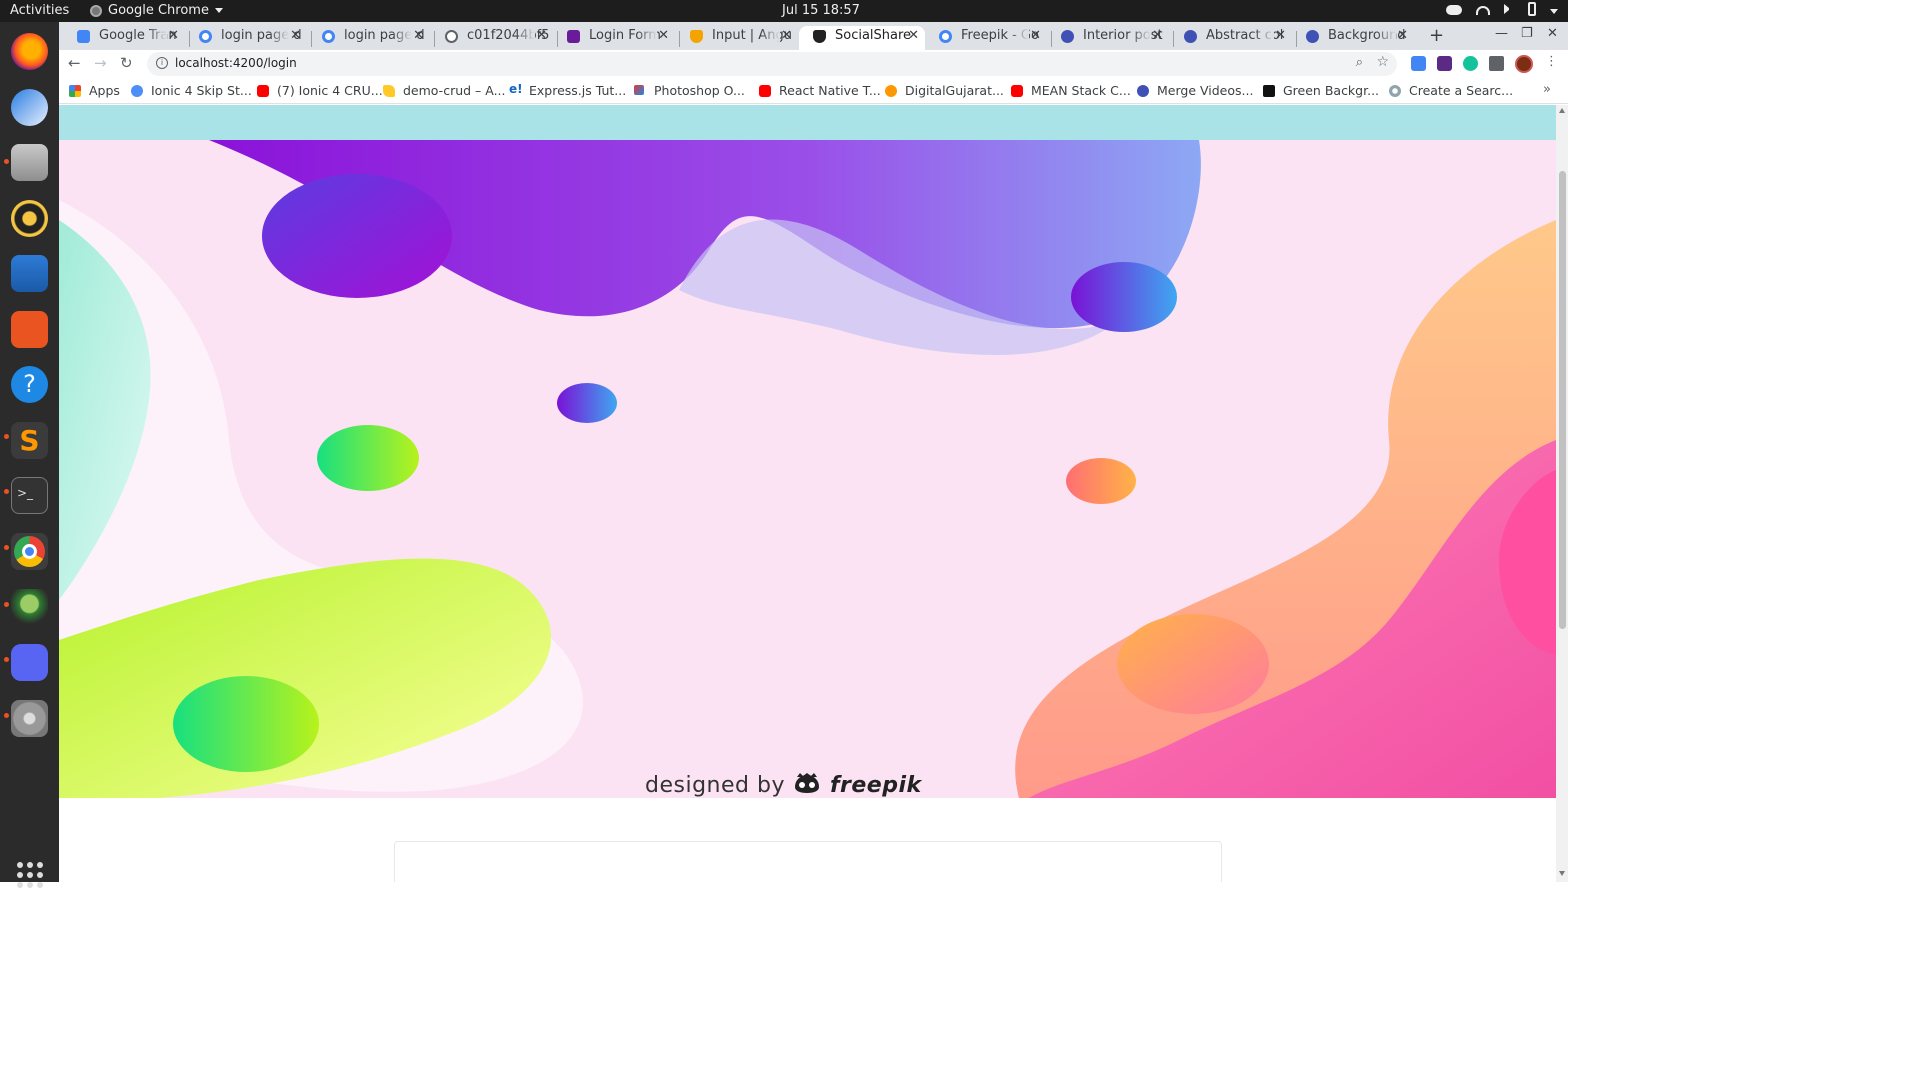 This screenshot has height=1080, width=1920. What do you see at coordinates (124, 38) in the screenshot?
I see `tab-google-translate: Google Tran ✕` at bounding box center [124, 38].